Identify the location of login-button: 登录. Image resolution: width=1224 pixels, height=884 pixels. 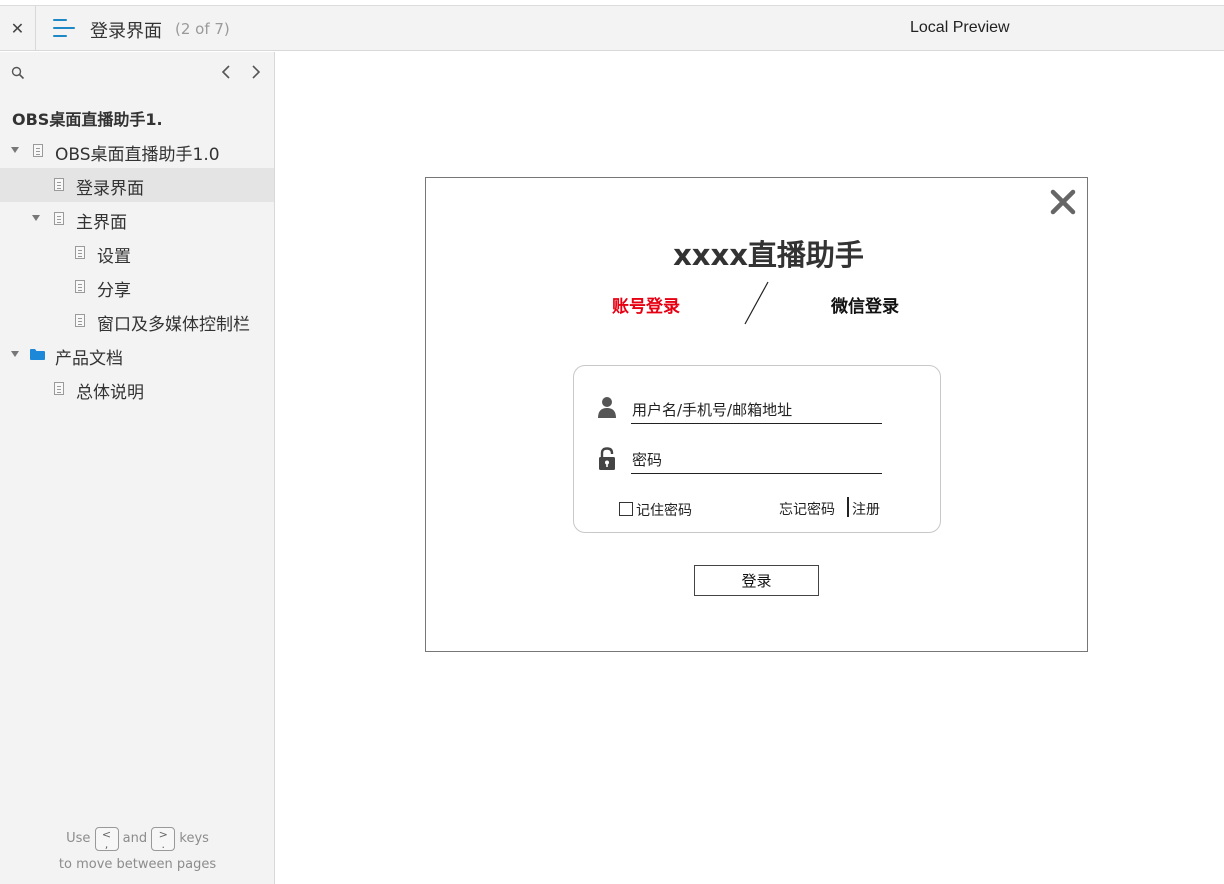
(756, 580).